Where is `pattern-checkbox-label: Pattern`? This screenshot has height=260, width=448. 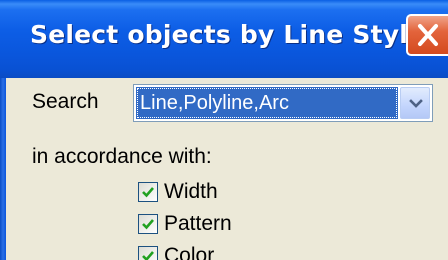 pattern-checkbox-label: Pattern is located at coordinates (198, 223).